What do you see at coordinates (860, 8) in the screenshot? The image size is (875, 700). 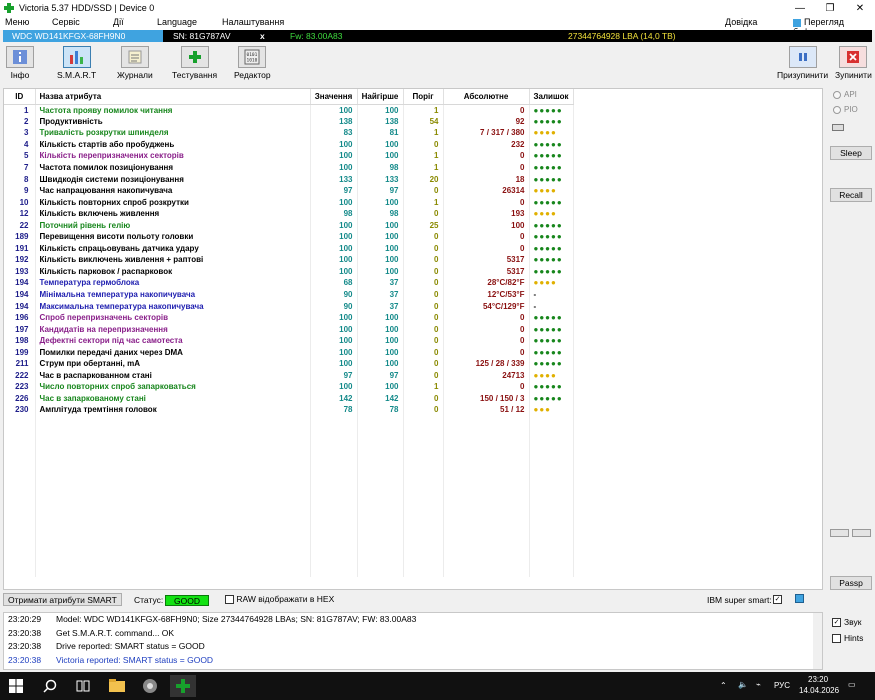 I see `close-button: ✕` at bounding box center [860, 8].